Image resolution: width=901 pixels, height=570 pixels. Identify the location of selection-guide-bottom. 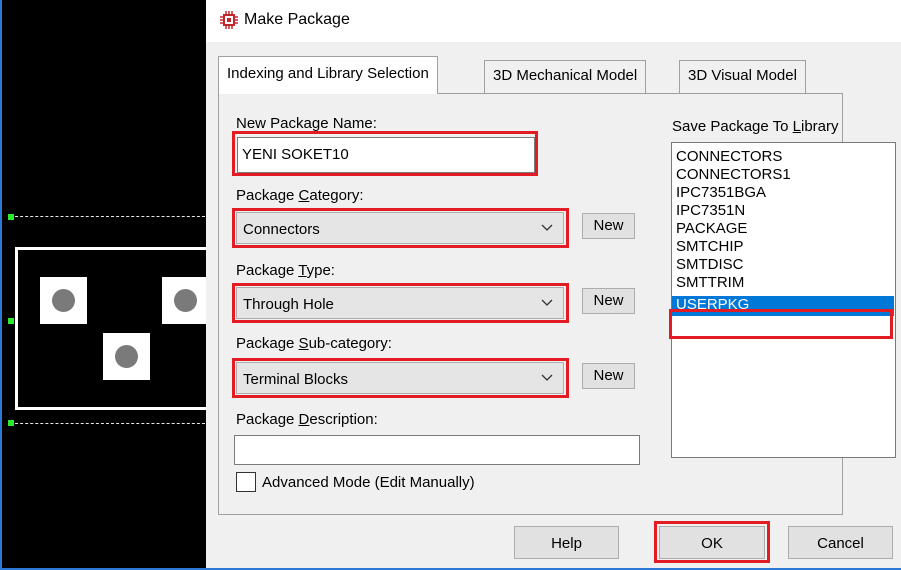
(108, 423).